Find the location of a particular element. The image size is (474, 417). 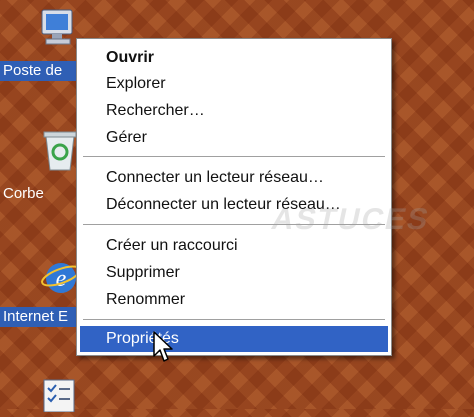

menu-item-open: Ouvrir is located at coordinates (234, 58).